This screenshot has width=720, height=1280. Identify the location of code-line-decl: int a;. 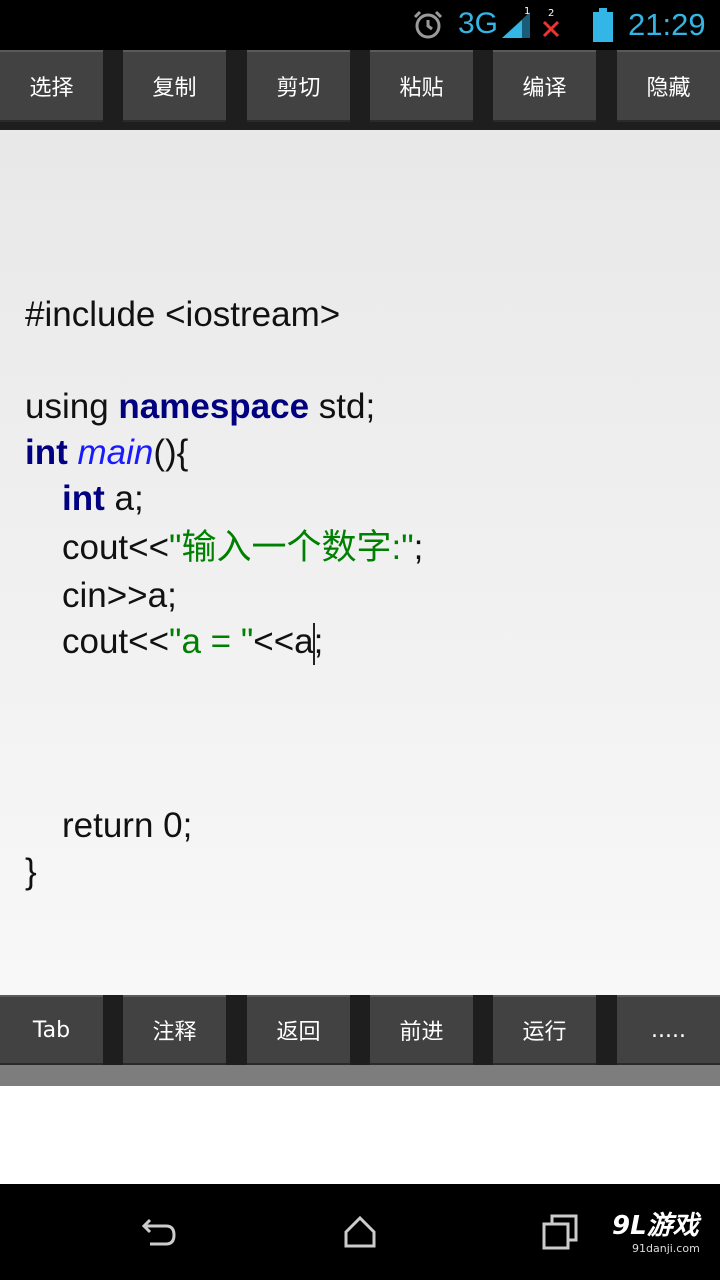
(103, 498).